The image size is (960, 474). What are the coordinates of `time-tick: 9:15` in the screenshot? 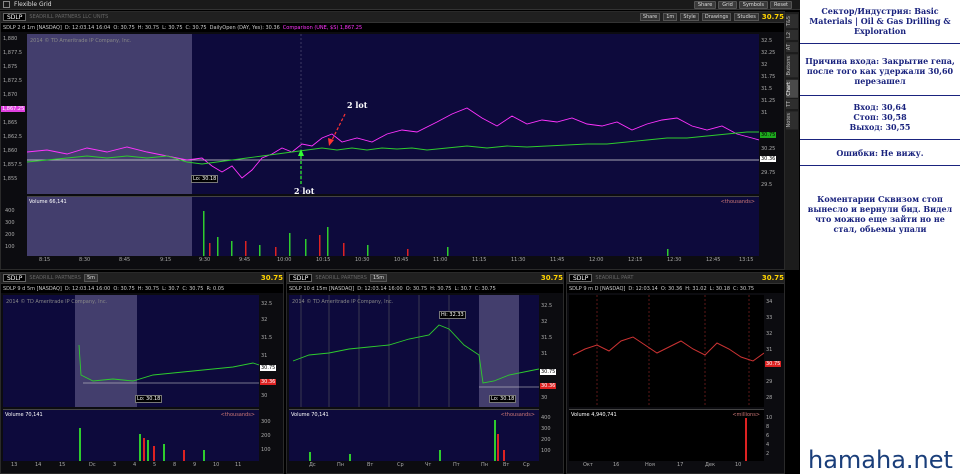 It's located at (166, 260).